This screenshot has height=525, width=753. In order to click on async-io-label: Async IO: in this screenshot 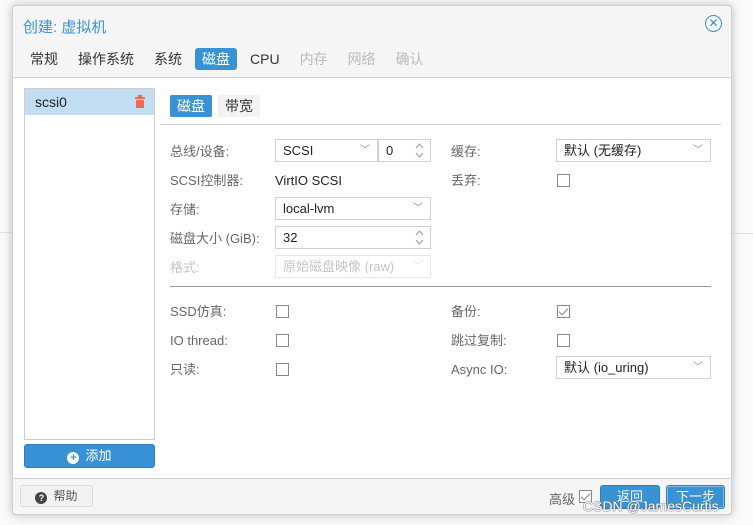, I will do `click(479, 369)`.